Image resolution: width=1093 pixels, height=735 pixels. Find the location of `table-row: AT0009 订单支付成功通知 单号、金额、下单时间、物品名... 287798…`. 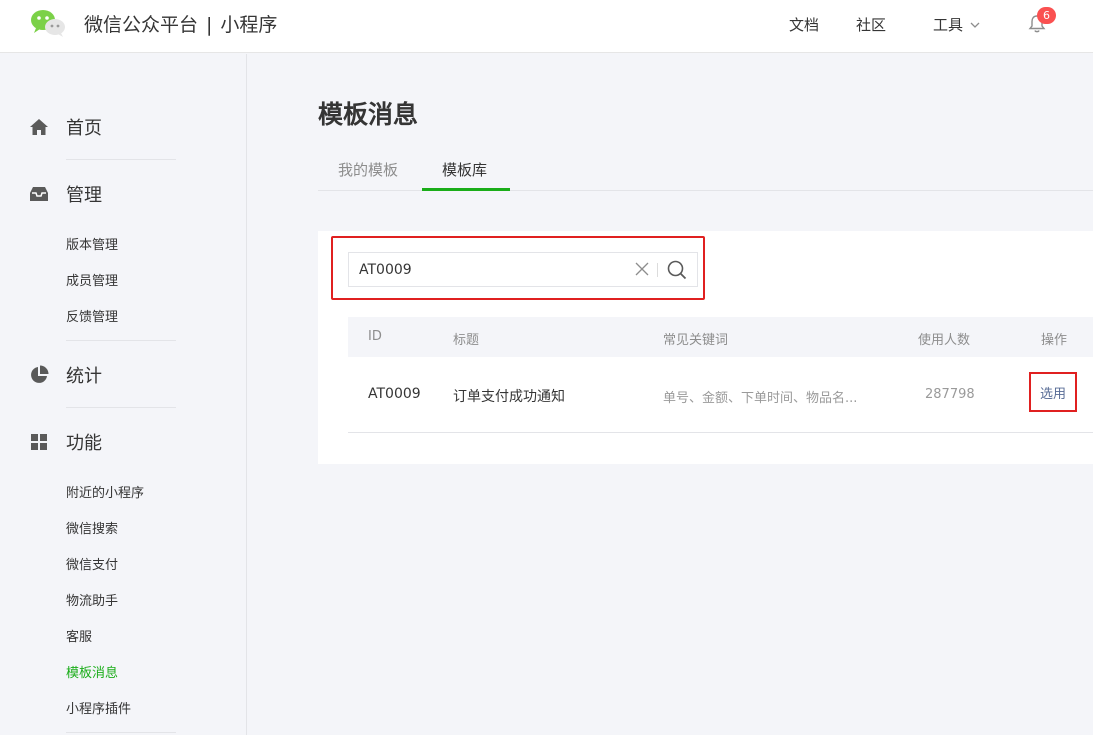

table-row: AT0009 订单支付成功通知 单号、金额、下单时间、物品名... 287798… is located at coordinates (720, 395).